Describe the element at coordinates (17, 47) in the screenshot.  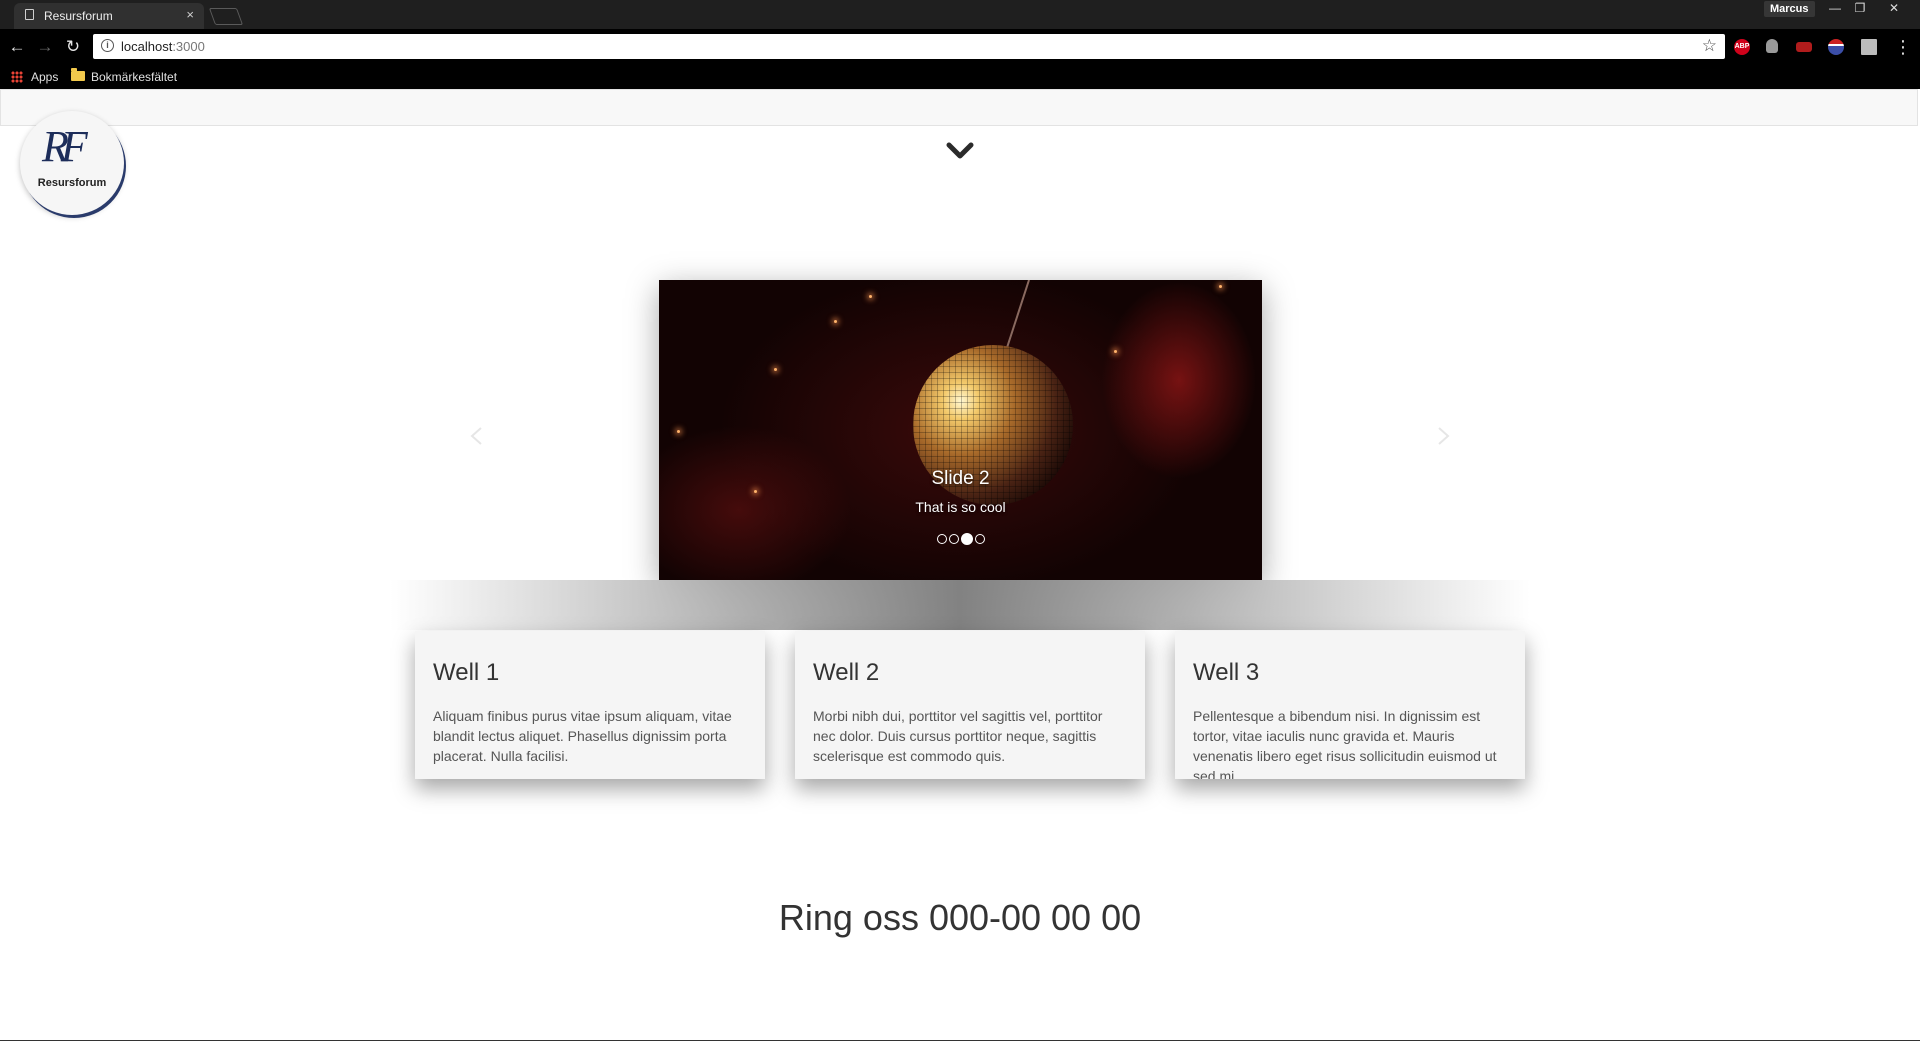
I see `back-icon: ←` at that location.